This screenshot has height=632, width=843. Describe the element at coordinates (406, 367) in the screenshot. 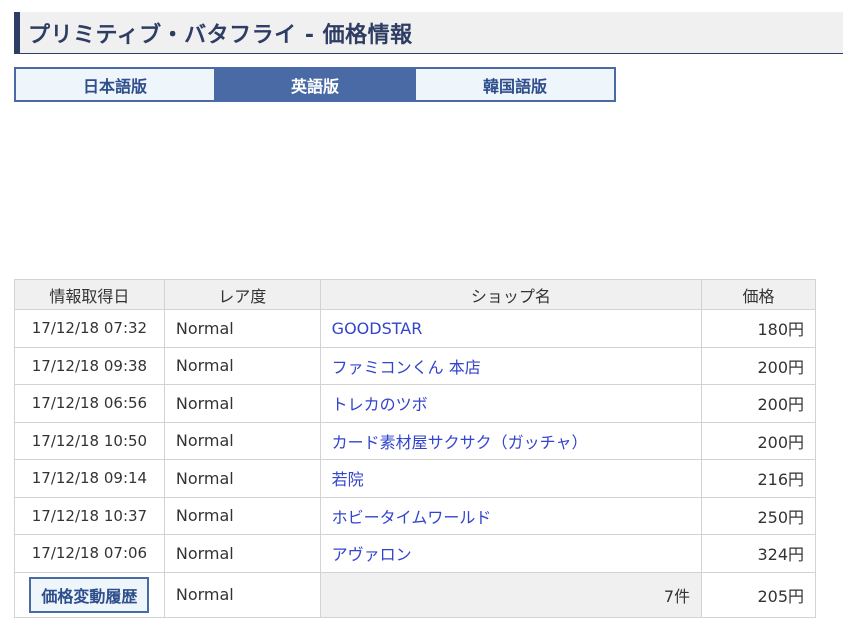

I see `shop-link: ファミコンくん 本店` at that location.